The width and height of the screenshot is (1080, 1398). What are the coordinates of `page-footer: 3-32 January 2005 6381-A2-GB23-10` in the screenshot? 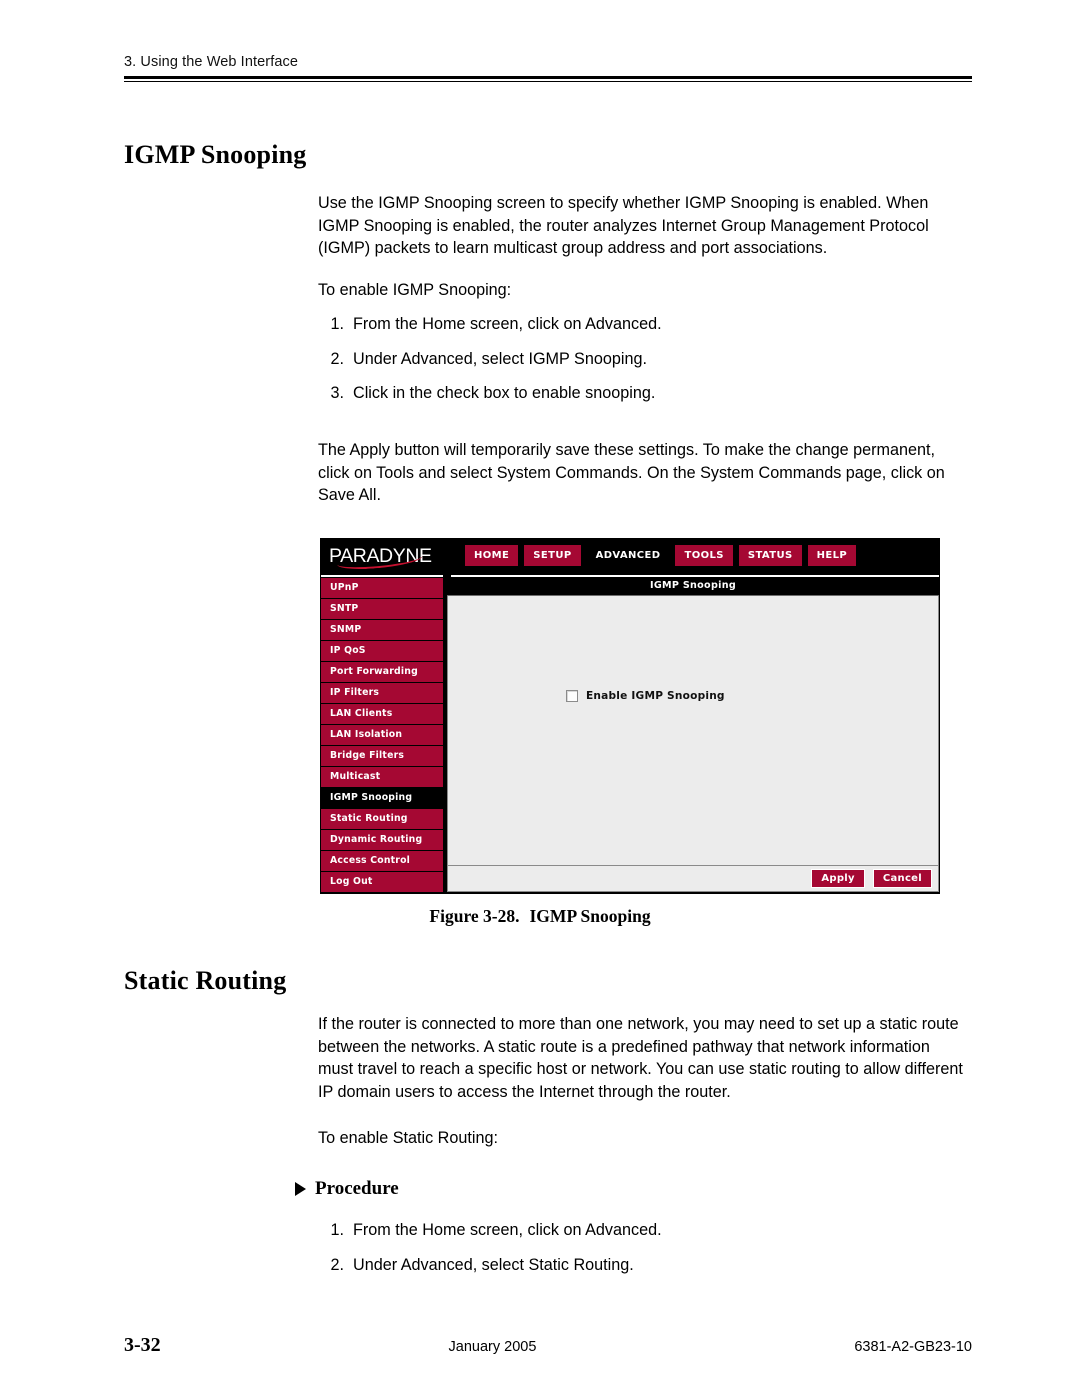 It's located at (548, 1345).